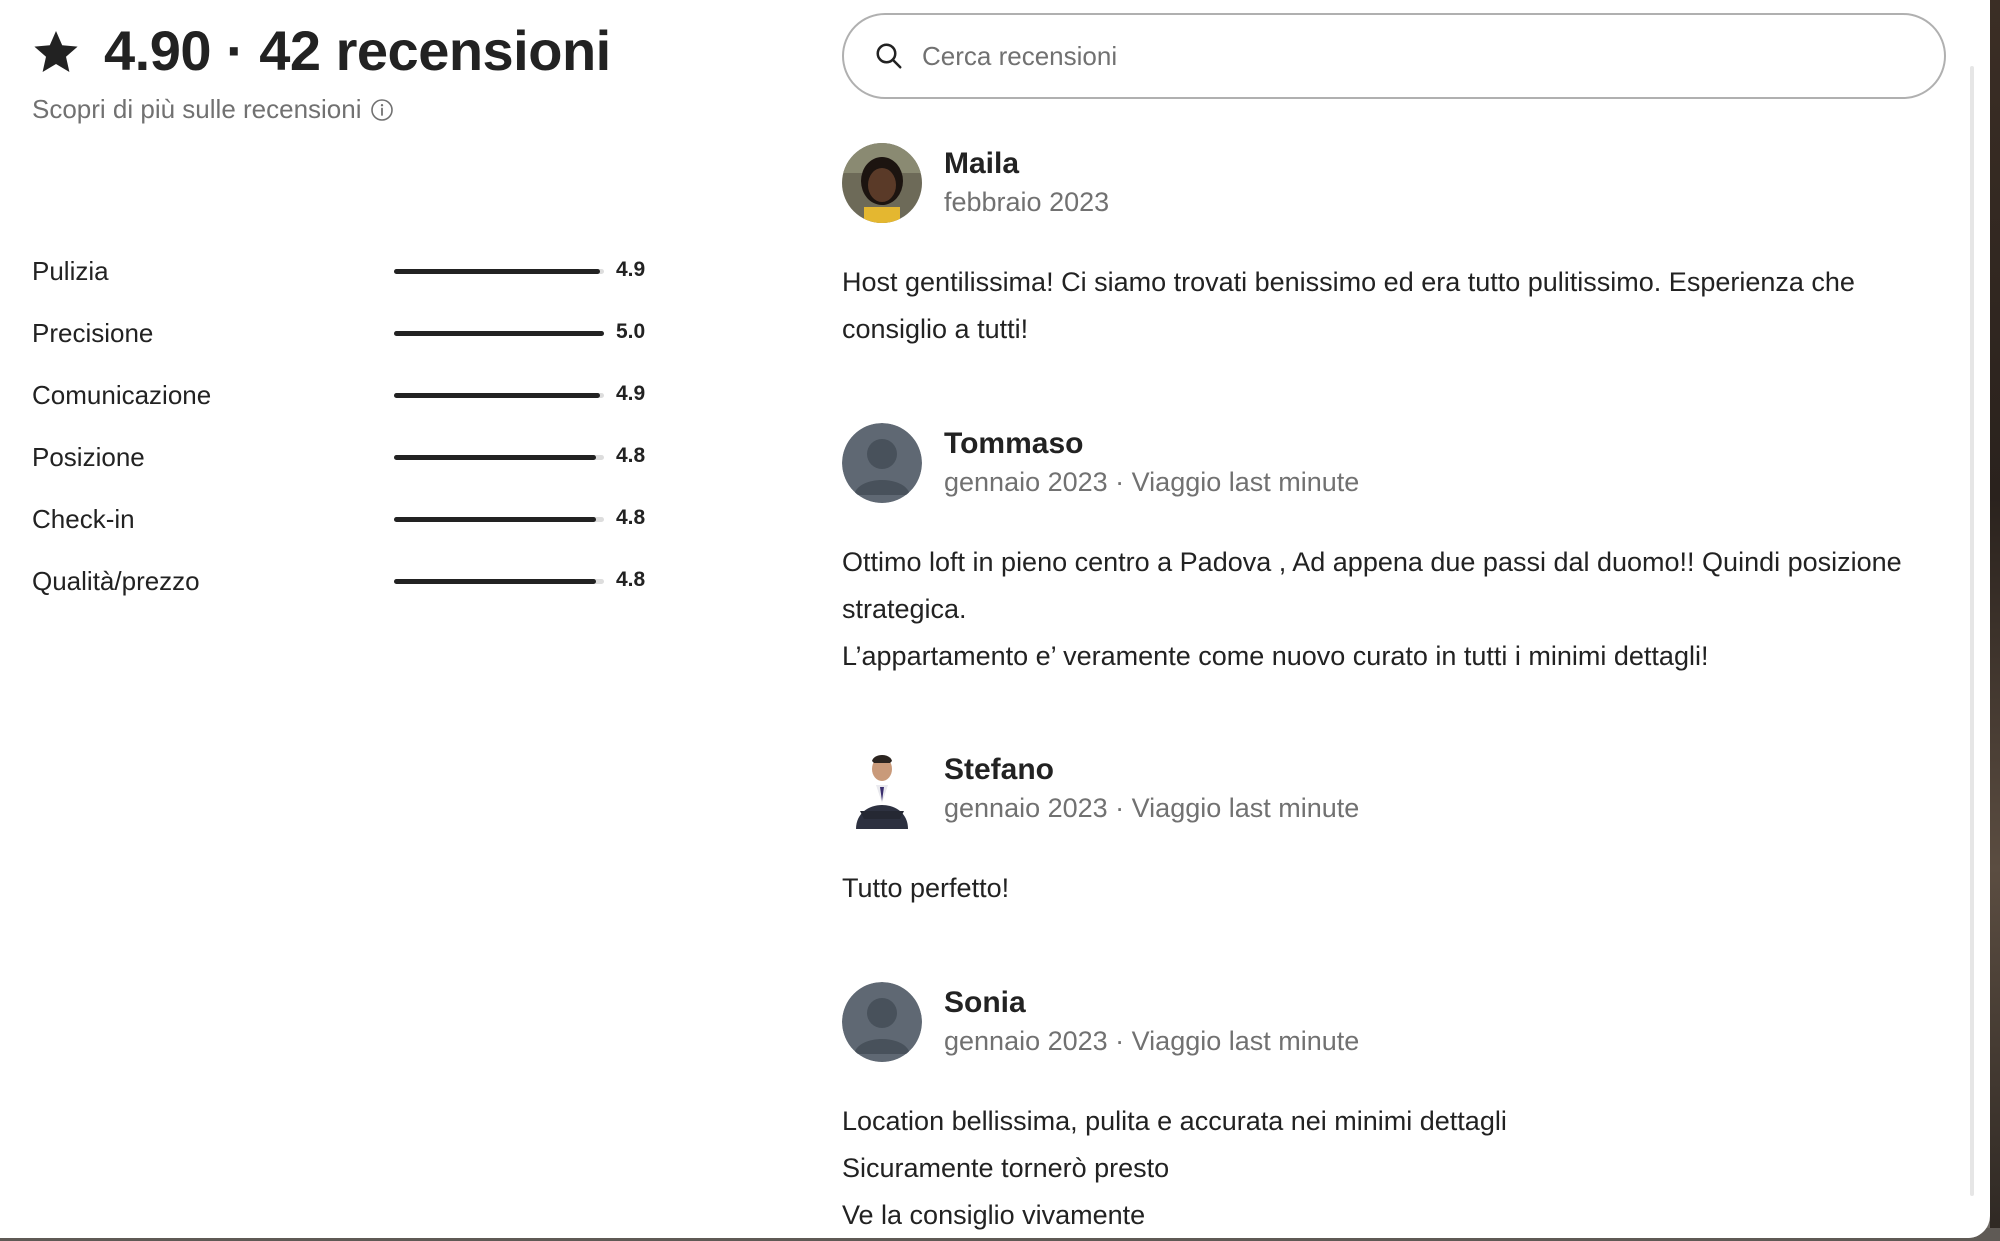 The height and width of the screenshot is (1241, 2000). I want to click on reviewer-name: Sonia, so click(1151, 1003).